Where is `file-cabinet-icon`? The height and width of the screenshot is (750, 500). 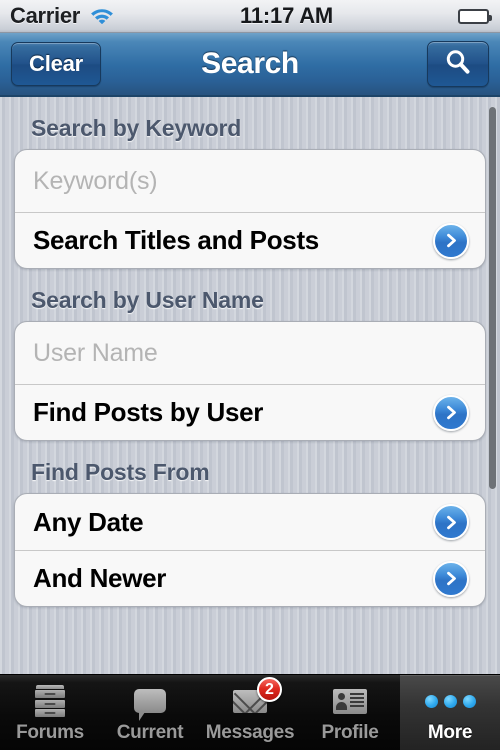 file-cabinet-icon is located at coordinates (50, 701).